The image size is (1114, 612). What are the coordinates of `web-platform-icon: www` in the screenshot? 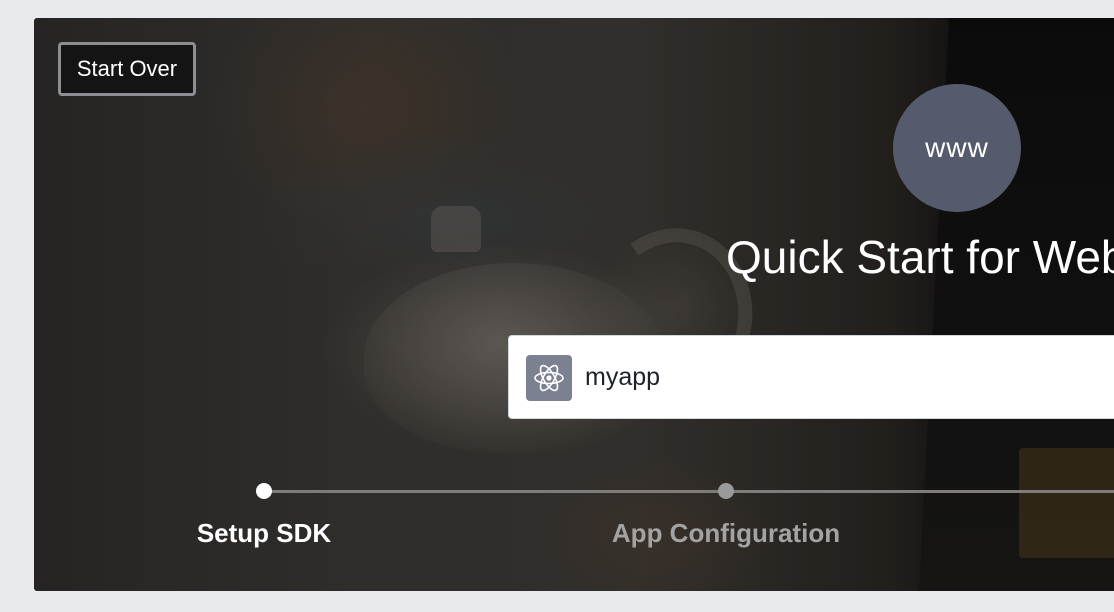 It's located at (957, 148).